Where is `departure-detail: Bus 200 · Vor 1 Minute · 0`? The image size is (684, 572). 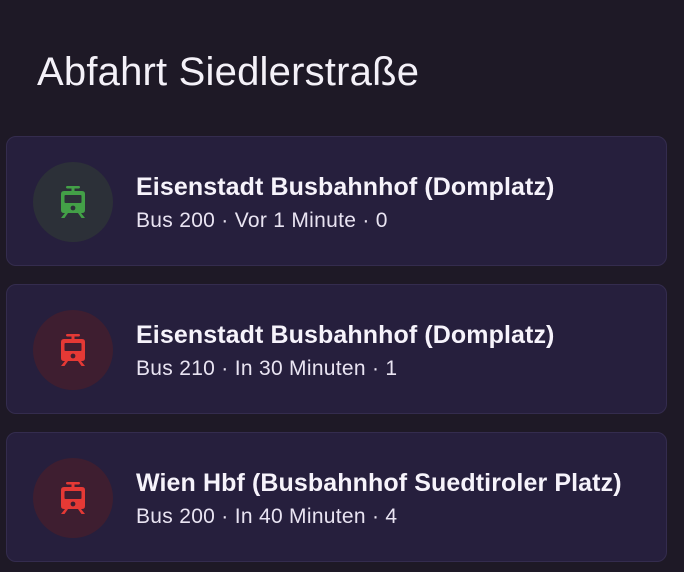
departure-detail: Bus 200 · Vor 1 Minute · 0 is located at coordinates (262, 220).